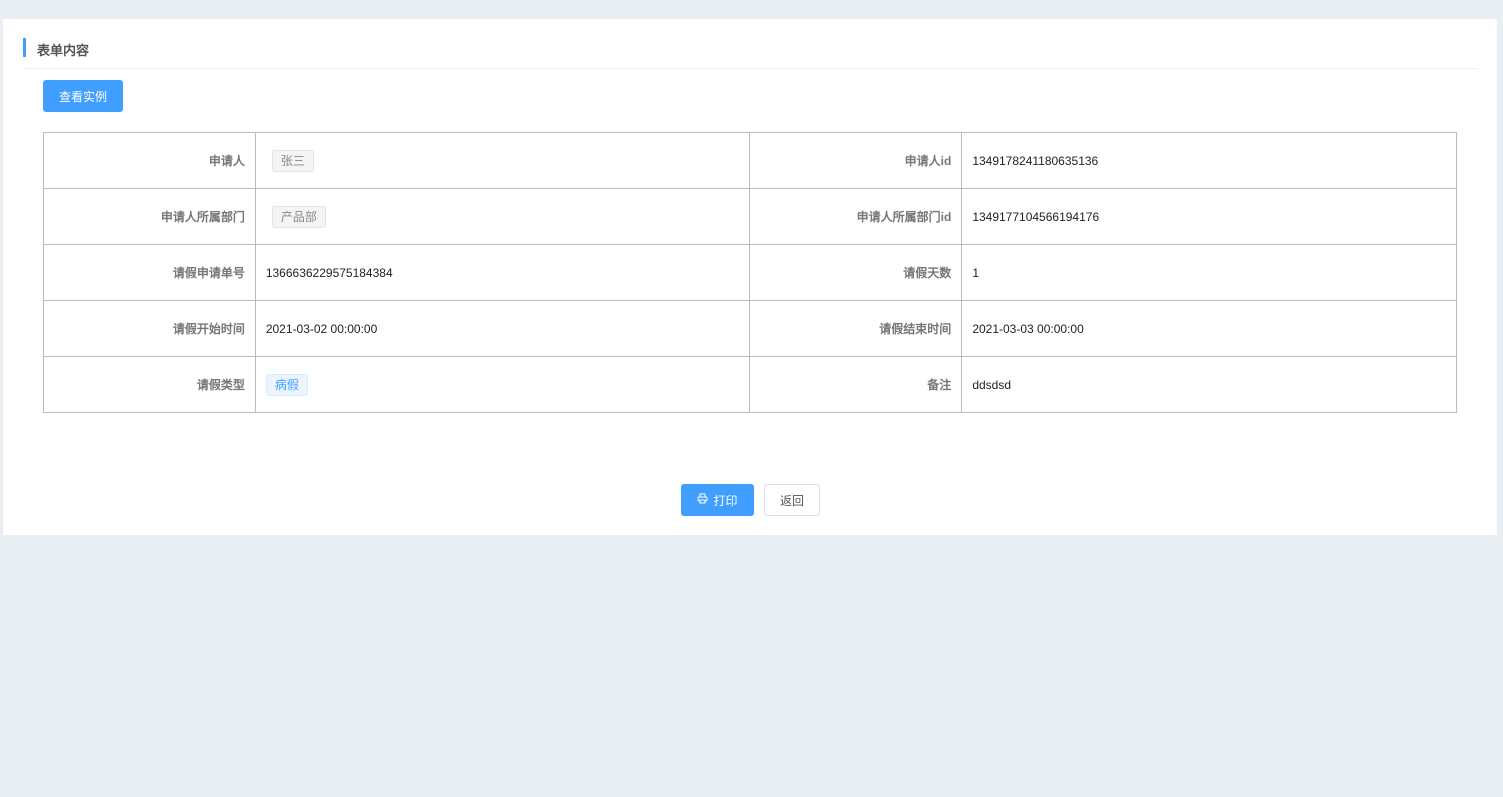  I want to click on section-title: 表单内容, so click(63, 50).